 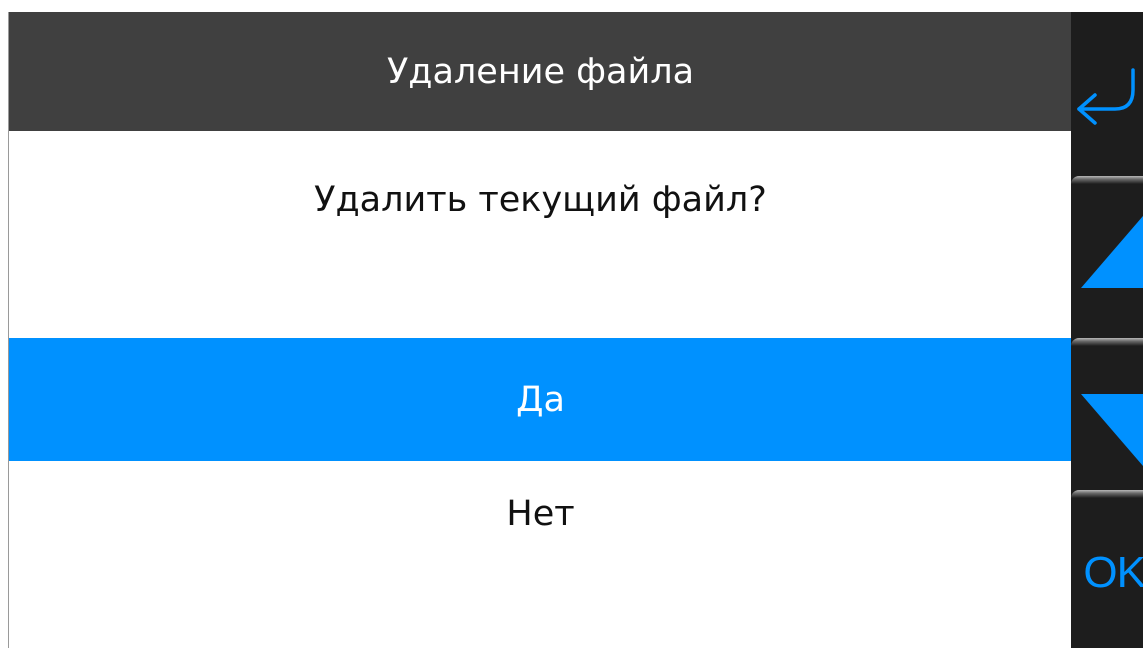 I want to click on ok-label: OK, so click(x=1113, y=572).